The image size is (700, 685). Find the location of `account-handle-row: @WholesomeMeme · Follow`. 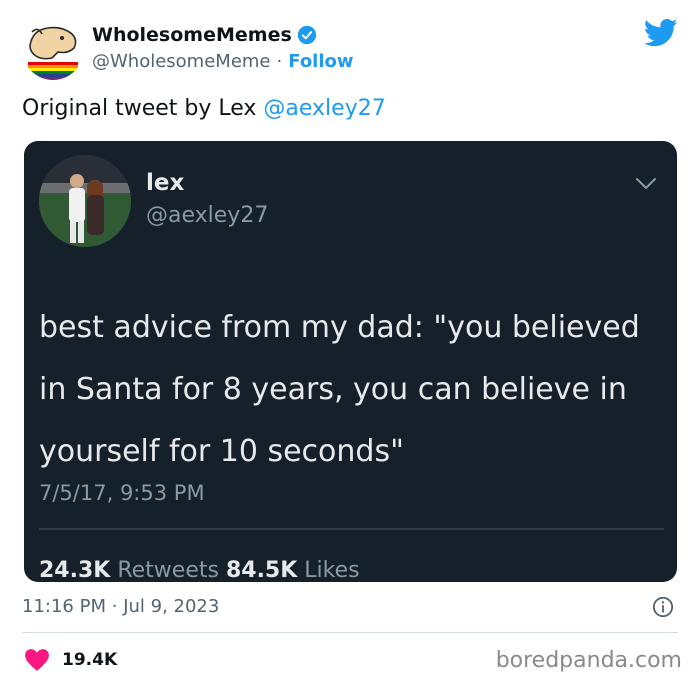

account-handle-row: @WholesomeMeme · Follow is located at coordinates (223, 61).